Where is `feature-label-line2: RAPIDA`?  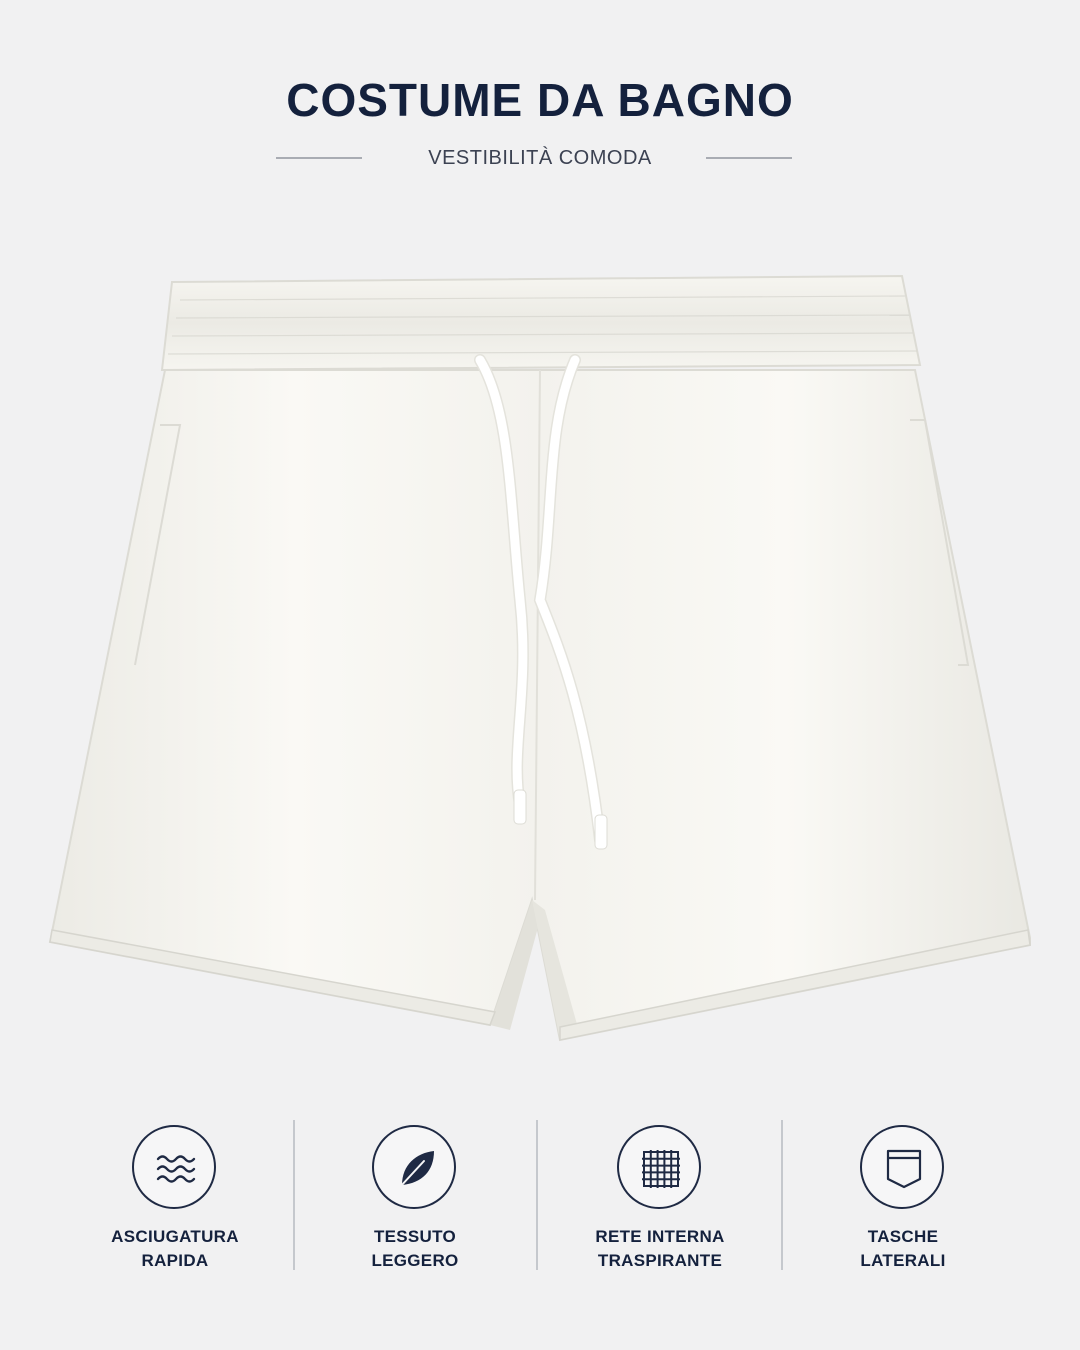 feature-label-line2: RAPIDA is located at coordinates (175, 1260).